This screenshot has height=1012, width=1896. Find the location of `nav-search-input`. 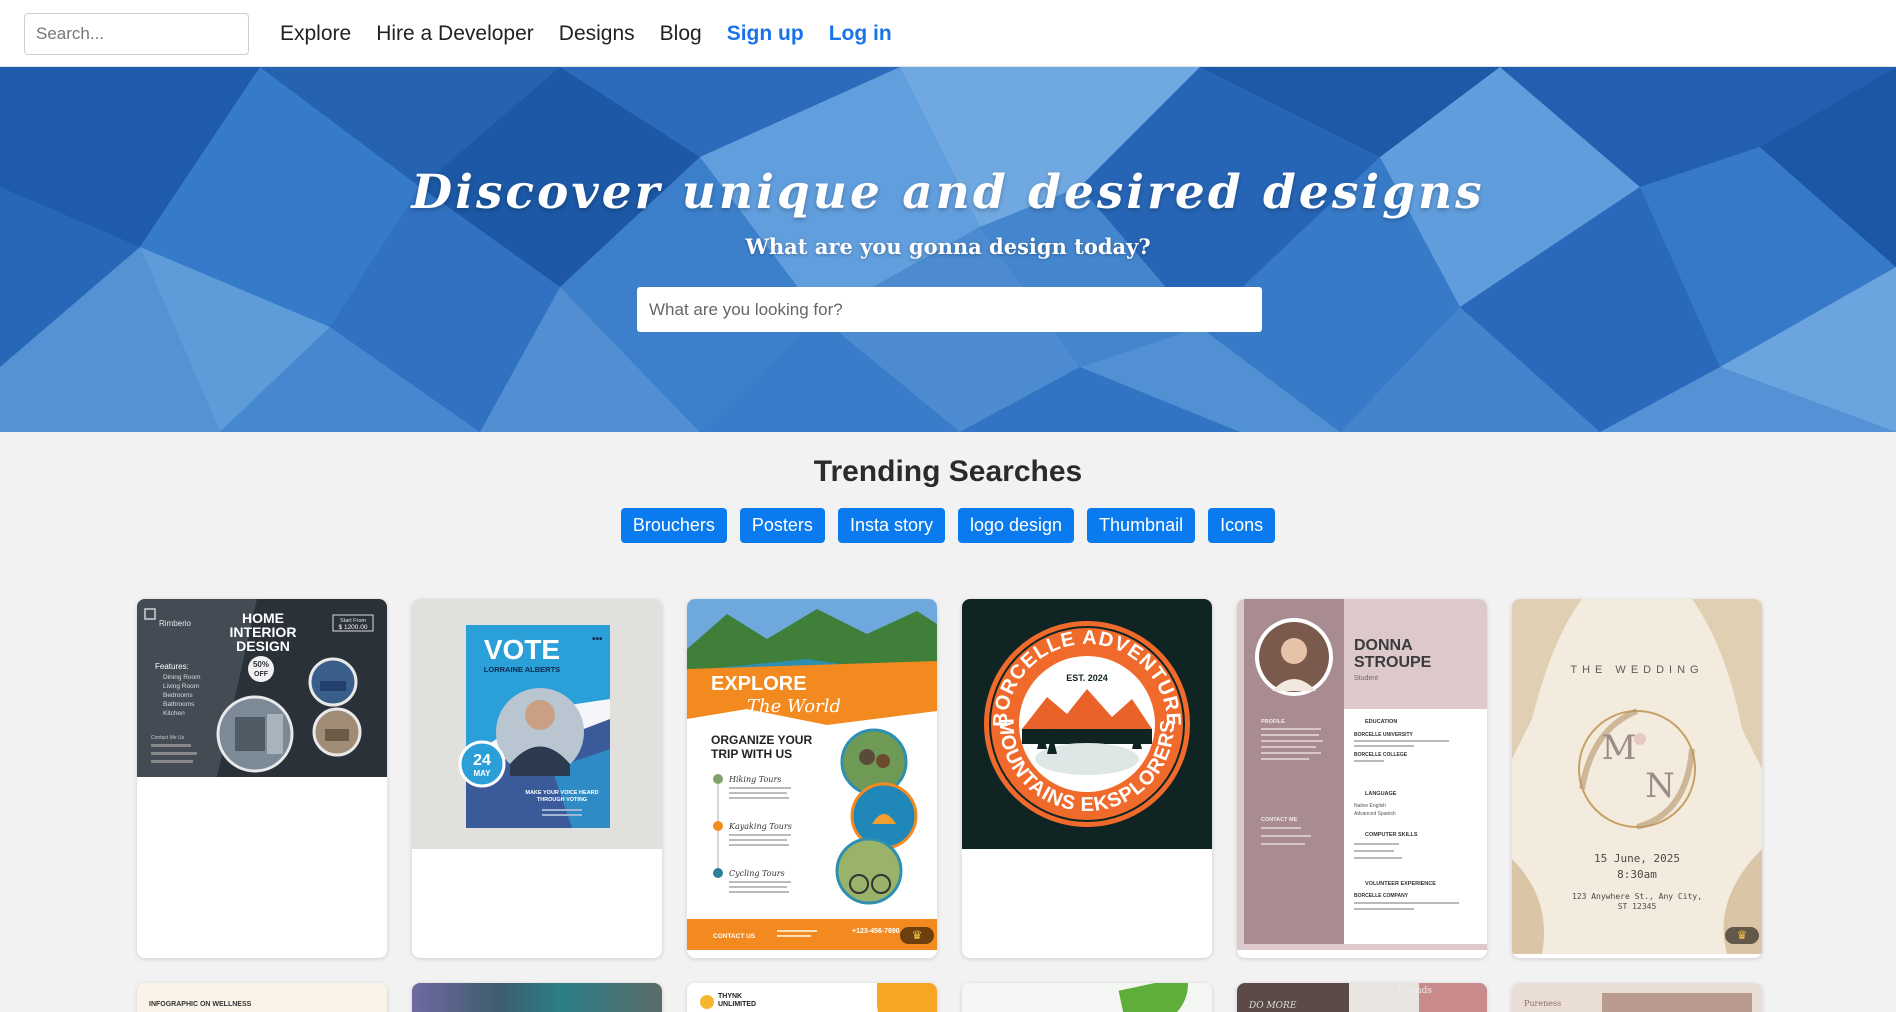

nav-search-input is located at coordinates (136, 34).